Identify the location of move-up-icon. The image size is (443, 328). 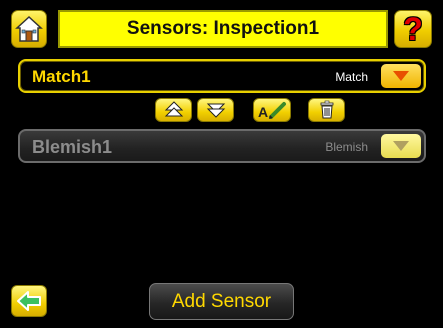
(173, 109).